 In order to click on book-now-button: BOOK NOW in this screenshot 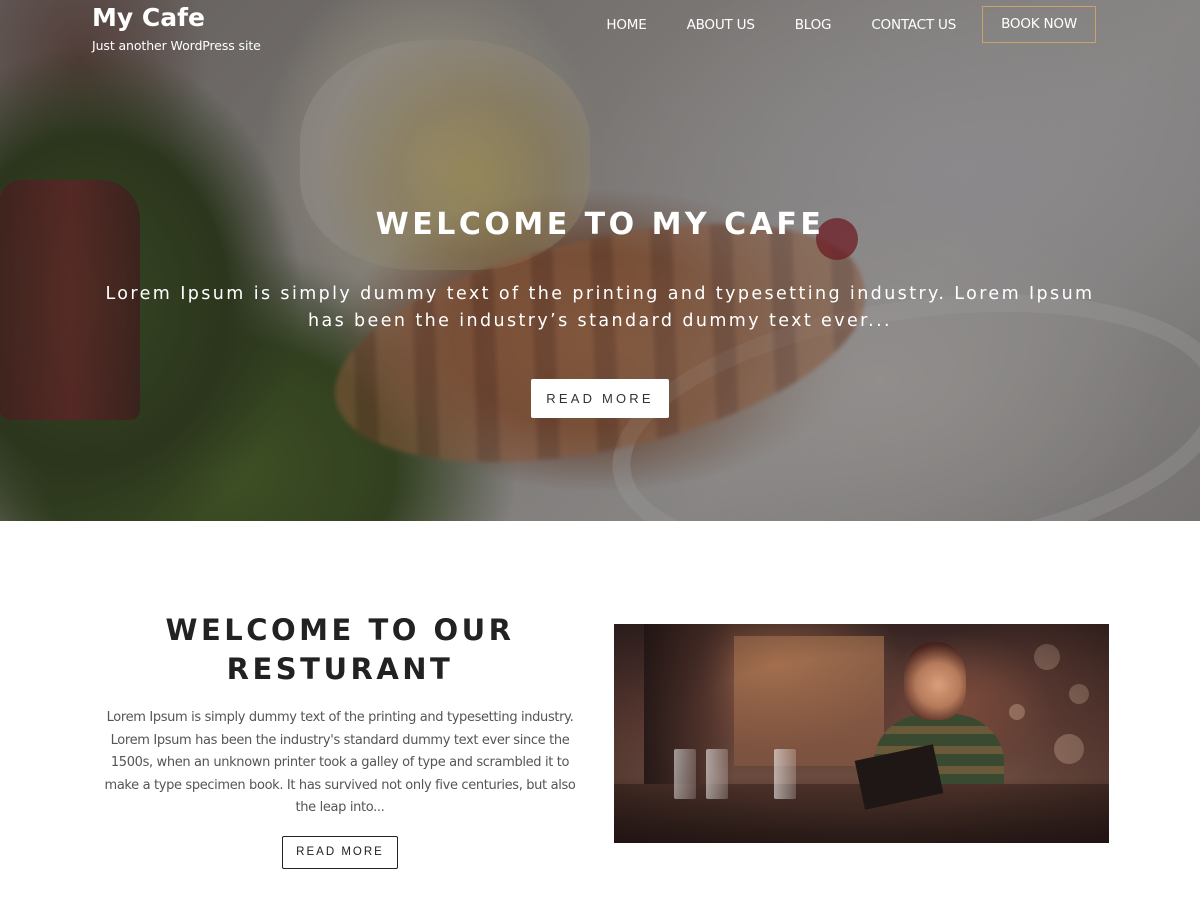, I will do `click(1039, 24)`.